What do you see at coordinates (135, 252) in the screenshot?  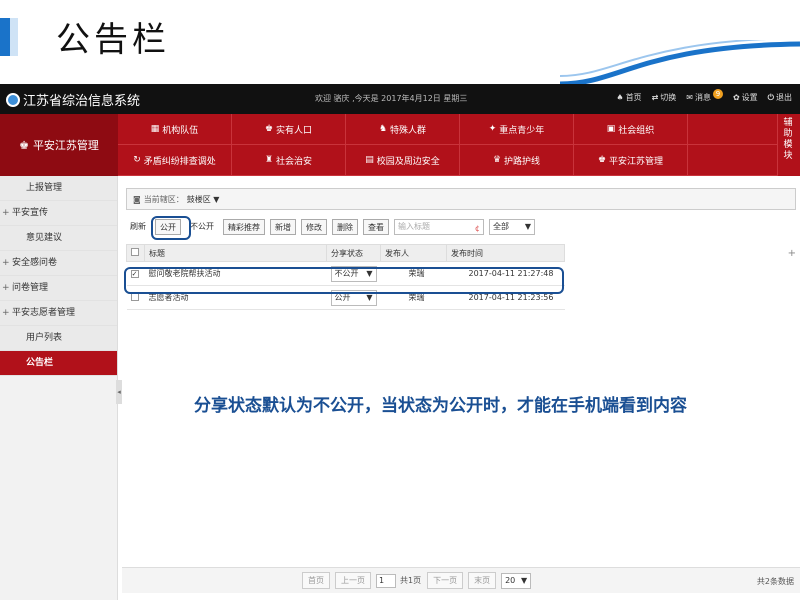 I see `select-all-checkbox` at bounding box center [135, 252].